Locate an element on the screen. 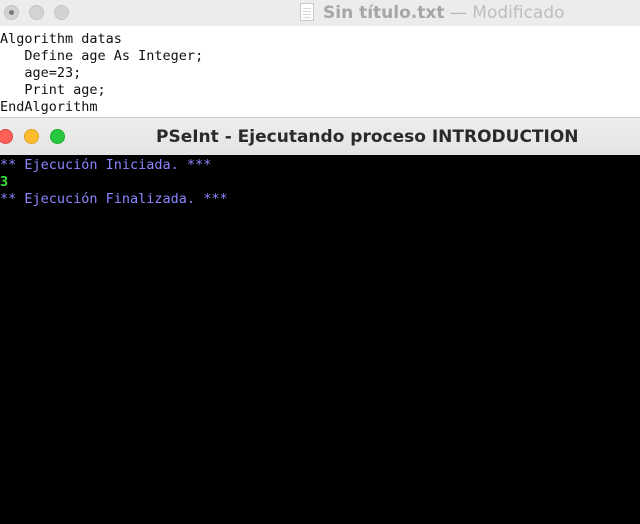 The height and width of the screenshot is (524, 640). editor-file-name: Sin título.txt is located at coordinates (384, 13).